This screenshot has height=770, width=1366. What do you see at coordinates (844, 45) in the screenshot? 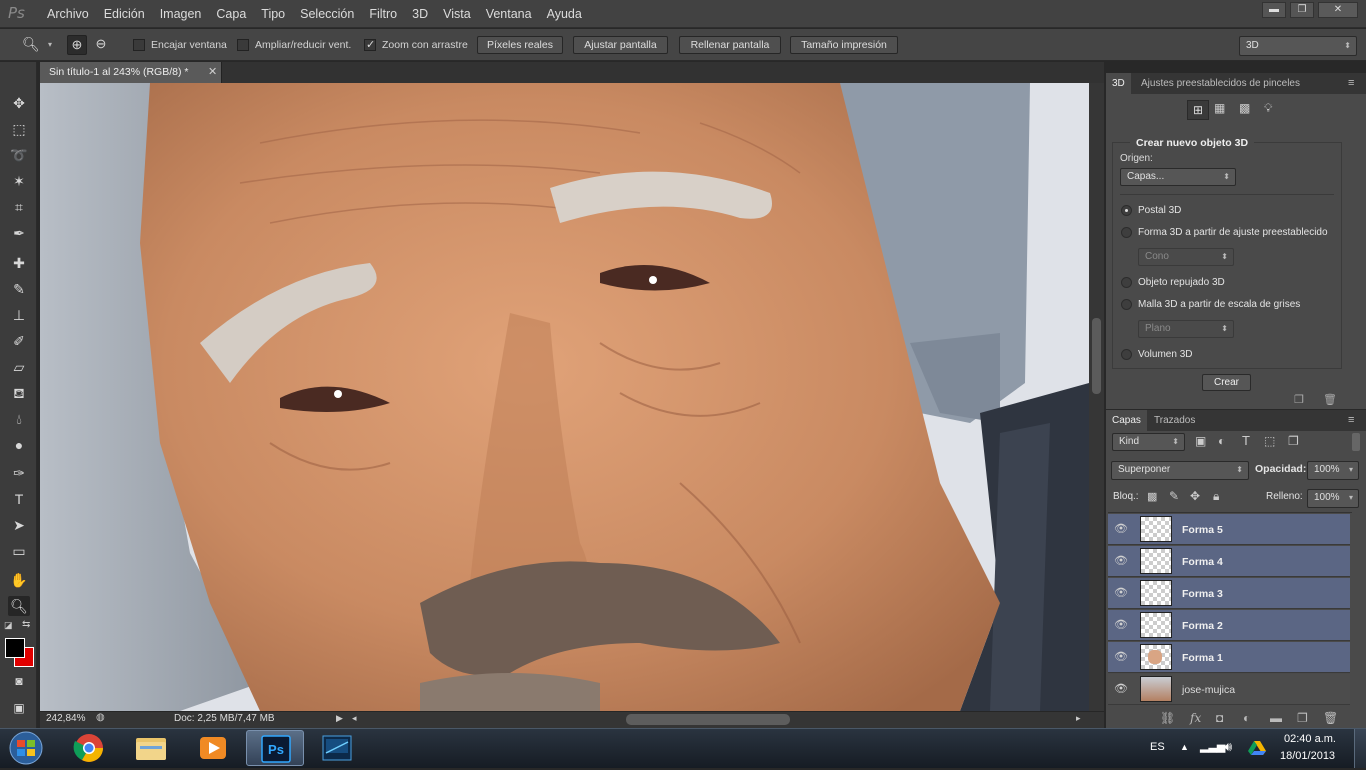
I see `tamano-impresion-button: Tamaño impresión` at bounding box center [844, 45].